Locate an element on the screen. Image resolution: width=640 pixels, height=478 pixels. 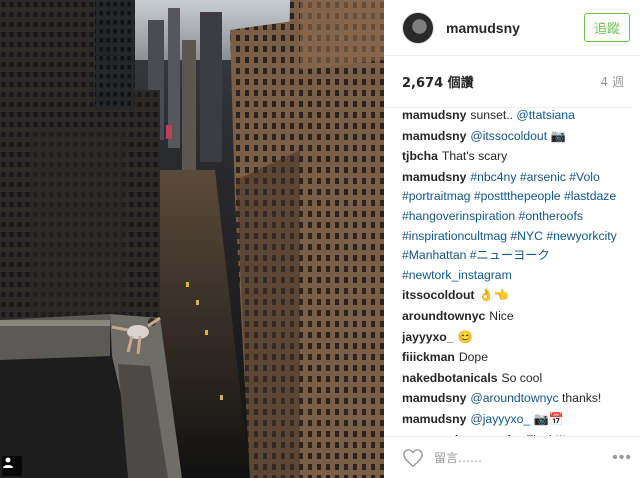
comment-username: jayyyxo_ is located at coordinates (428, 337).